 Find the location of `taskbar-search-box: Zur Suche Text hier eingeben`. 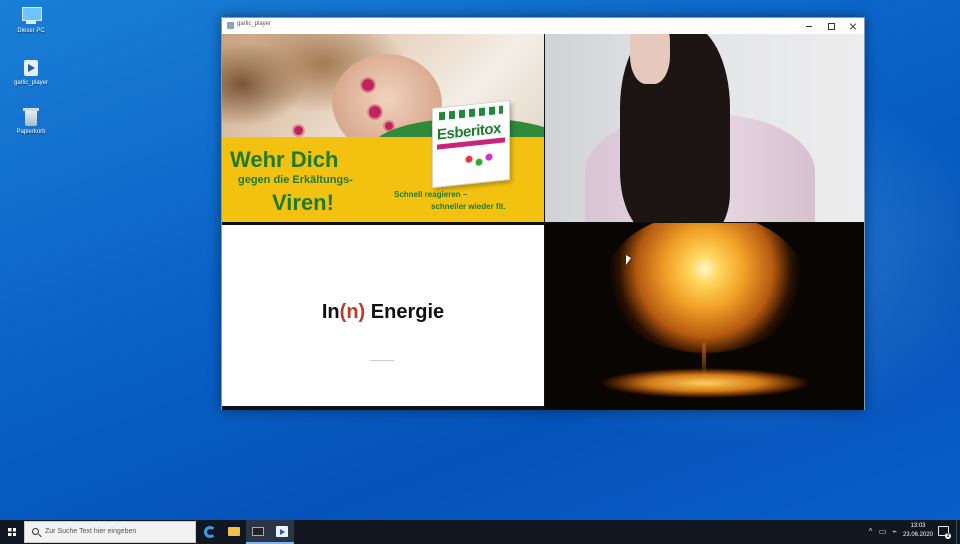

taskbar-search-box: Zur Suche Text hier eingeben is located at coordinates (110, 532).